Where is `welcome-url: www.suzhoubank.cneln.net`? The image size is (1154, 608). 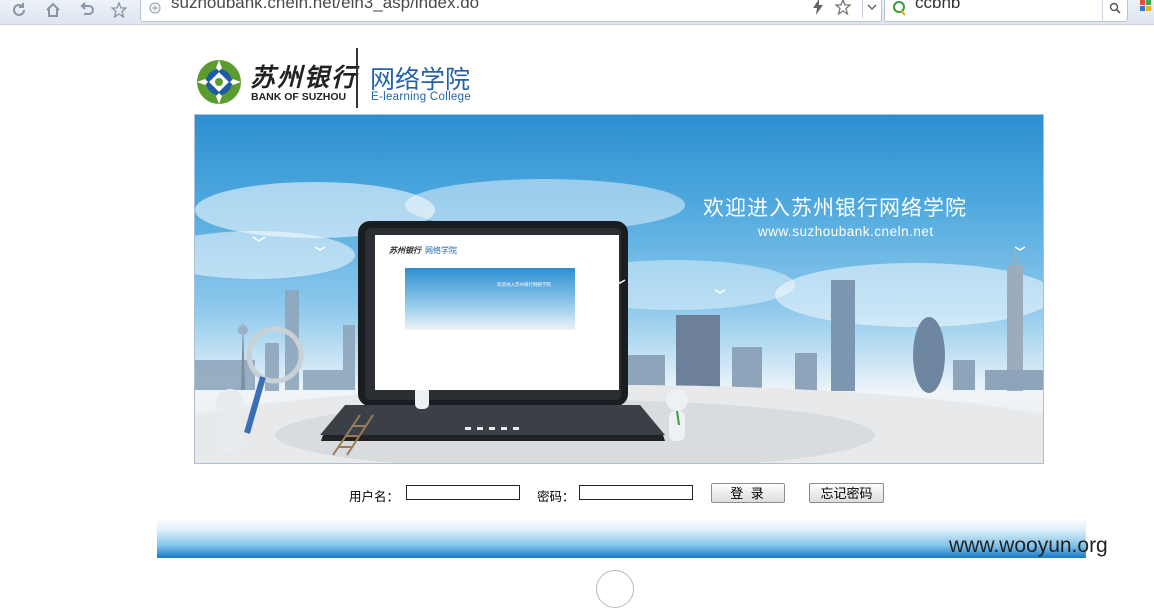
welcome-url: www.suzhoubank.cneln.net is located at coordinates (846, 231).